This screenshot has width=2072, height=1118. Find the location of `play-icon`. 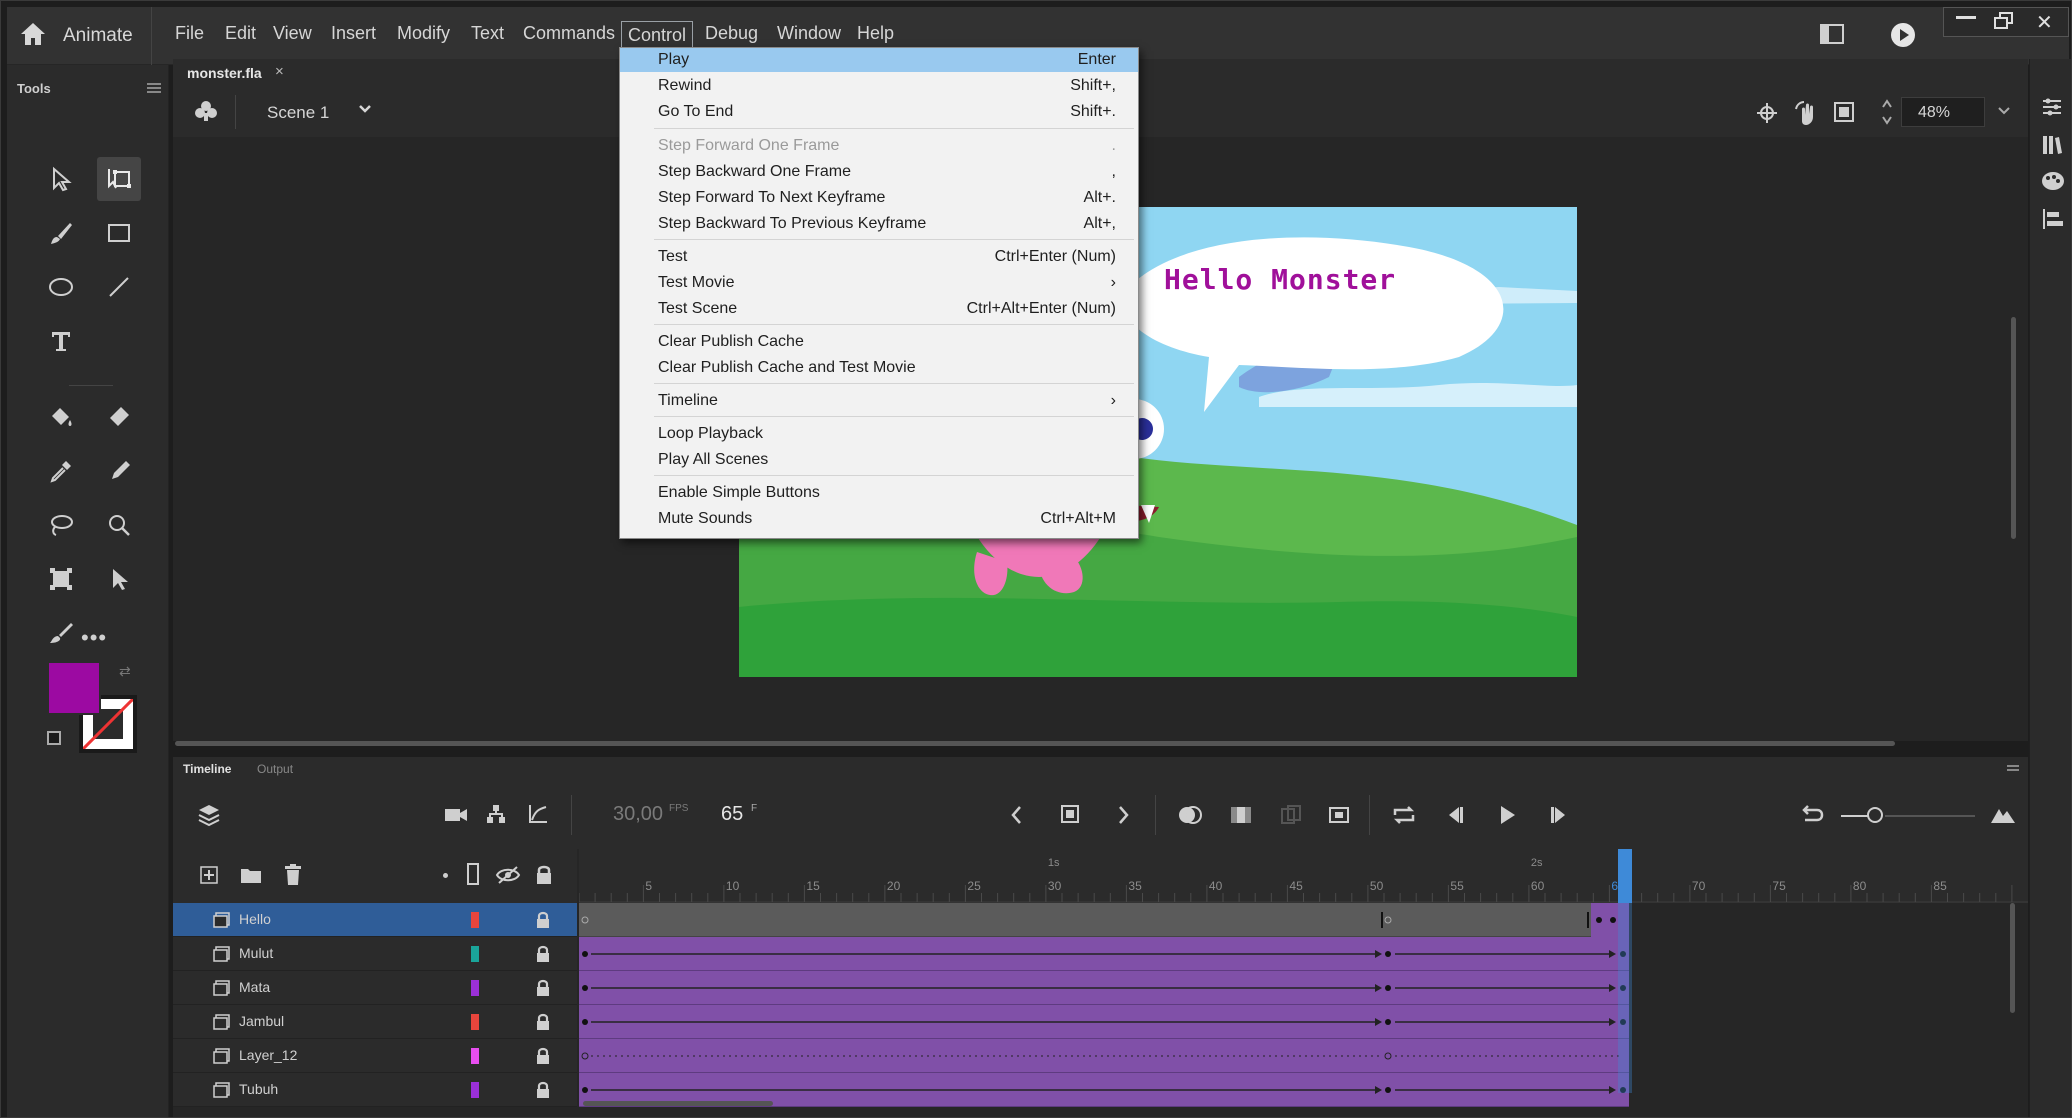

play-icon is located at coordinates (1507, 815).